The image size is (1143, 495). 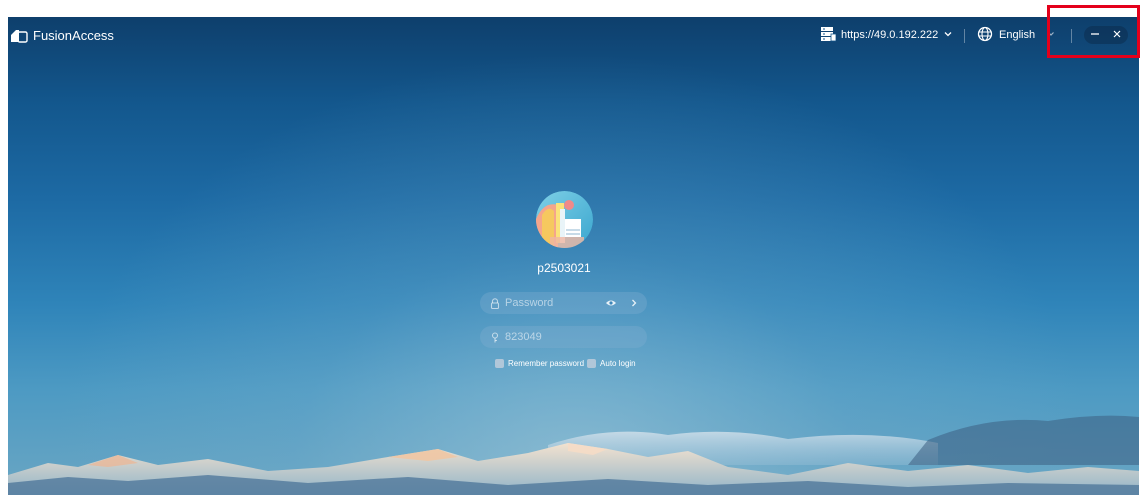 I want to click on login-arrow-button, so click(x=634, y=303).